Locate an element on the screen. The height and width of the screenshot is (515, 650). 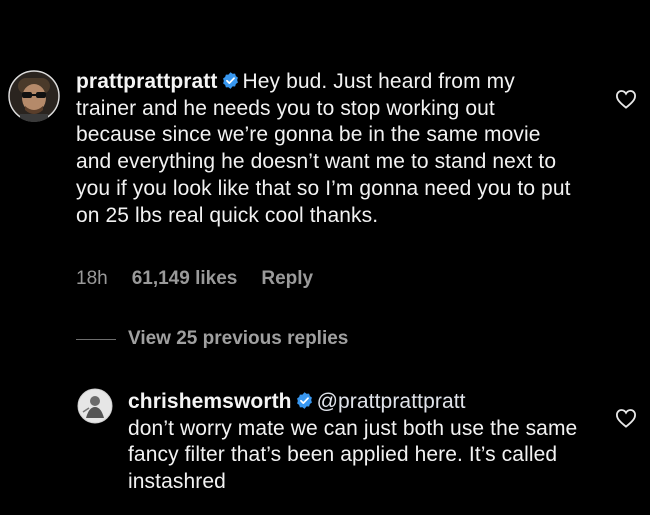
likes-count: 61,149 likes is located at coordinates (185, 278).